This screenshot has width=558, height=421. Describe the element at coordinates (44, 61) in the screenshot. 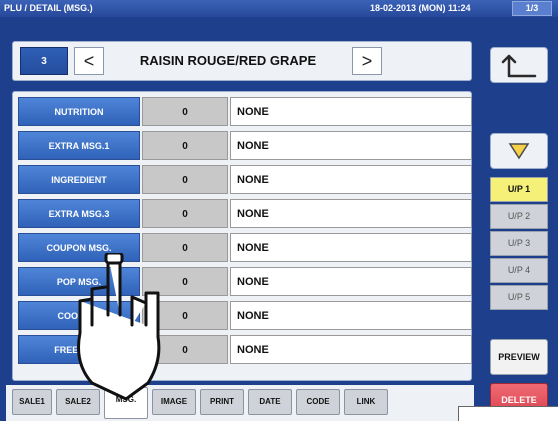

I see `plu-number: 3` at that location.